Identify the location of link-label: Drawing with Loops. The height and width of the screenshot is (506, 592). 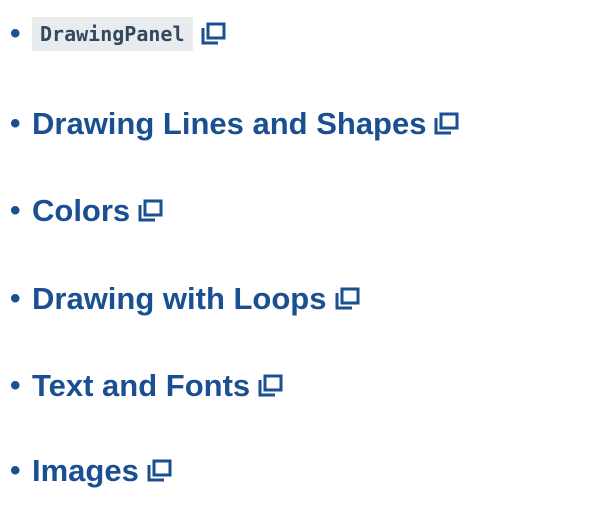
(179, 298).